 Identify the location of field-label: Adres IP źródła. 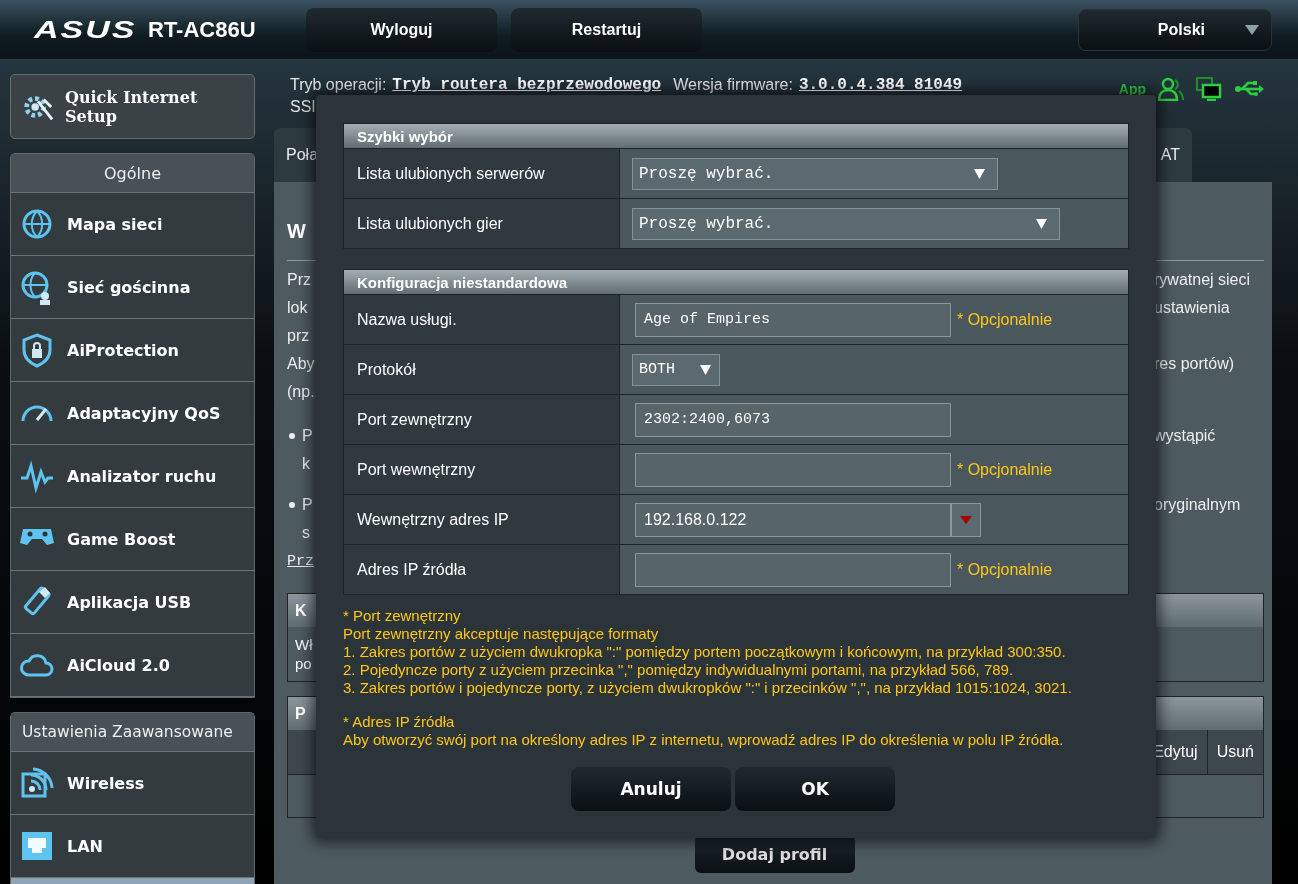
(482, 569).